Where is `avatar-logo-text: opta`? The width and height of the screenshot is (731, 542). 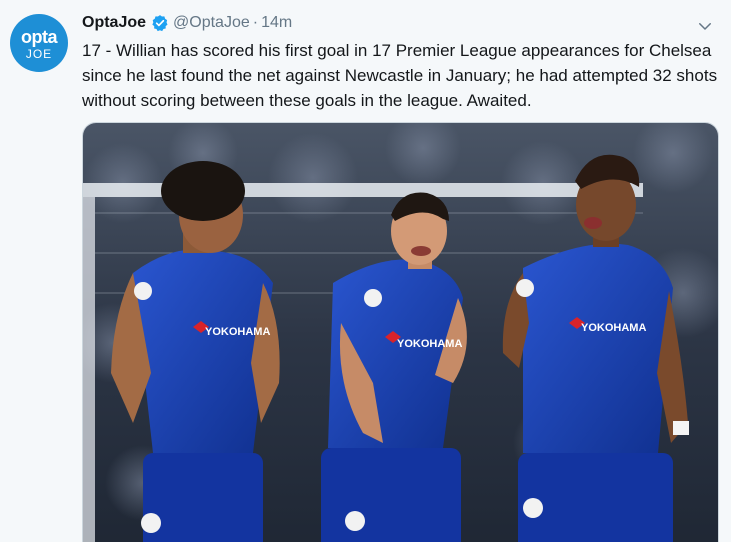
avatar-logo-text: opta is located at coordinates (39, 37).